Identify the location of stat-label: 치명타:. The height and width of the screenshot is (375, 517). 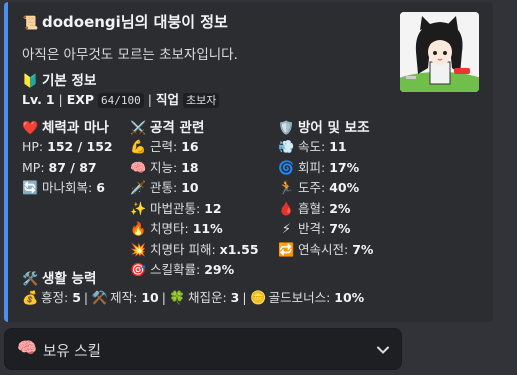
(169, 228).